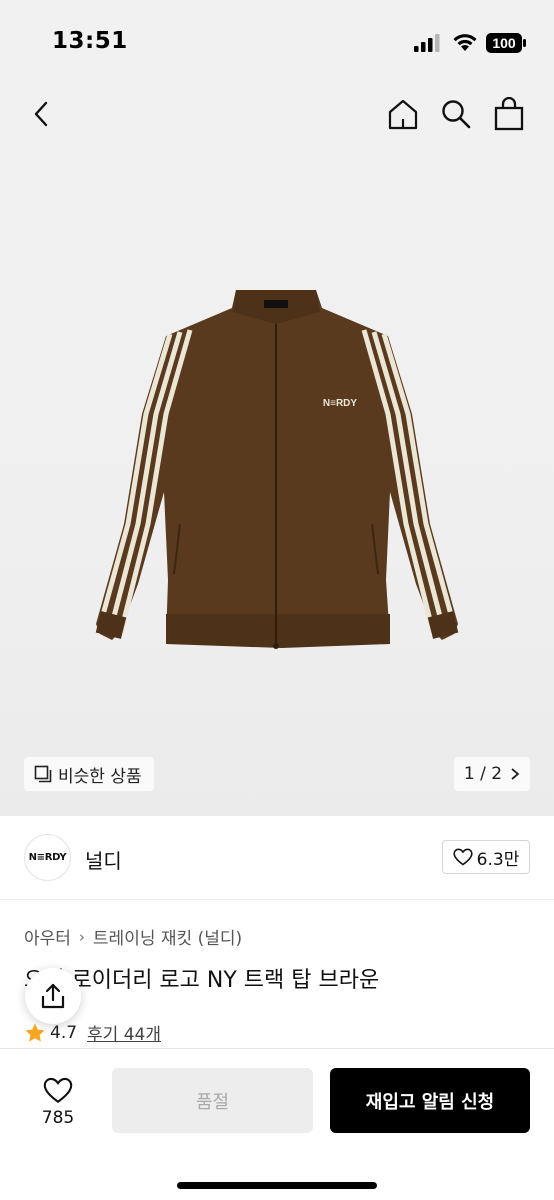 Image resolution: width=554 pixels, height=1200 pixels. I want to click on shopping-bag-icon, so click(509, 114).